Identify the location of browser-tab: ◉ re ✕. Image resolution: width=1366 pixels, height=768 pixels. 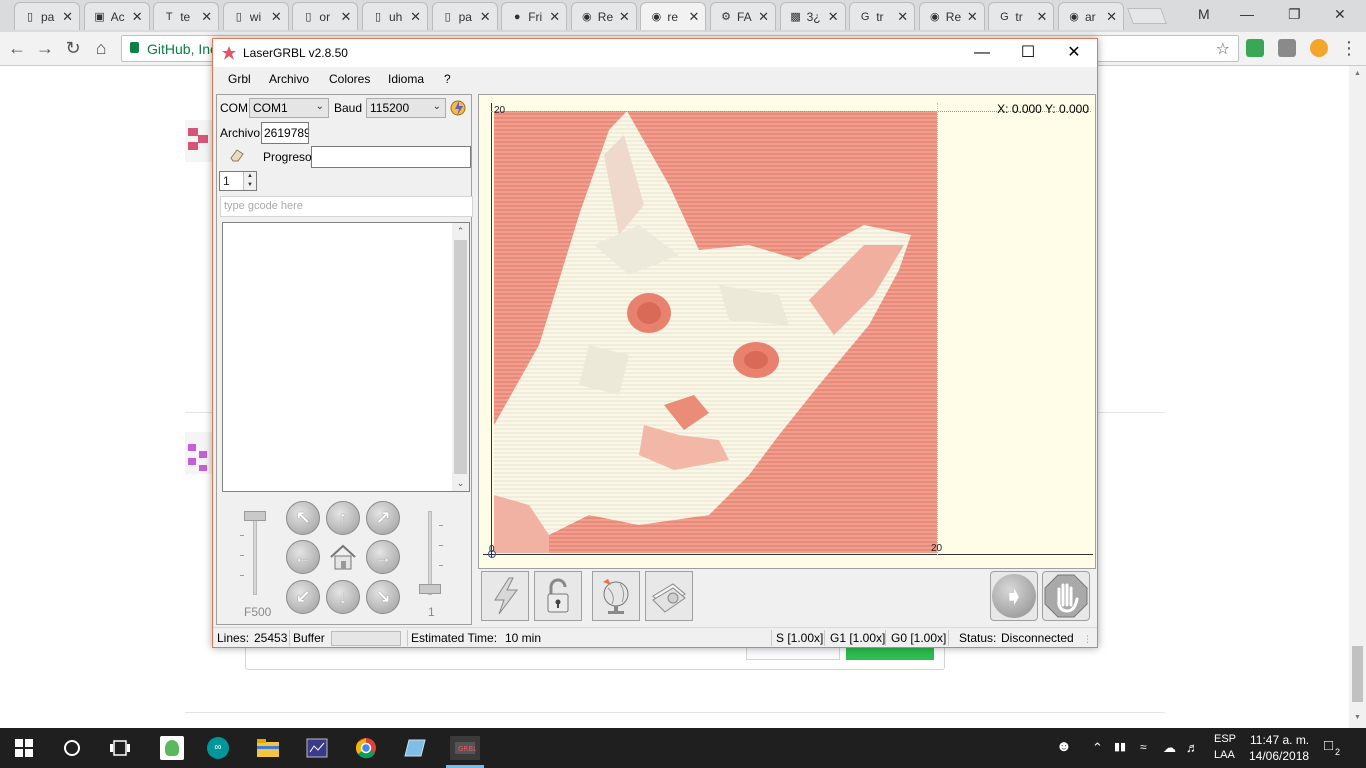
(673, 16).